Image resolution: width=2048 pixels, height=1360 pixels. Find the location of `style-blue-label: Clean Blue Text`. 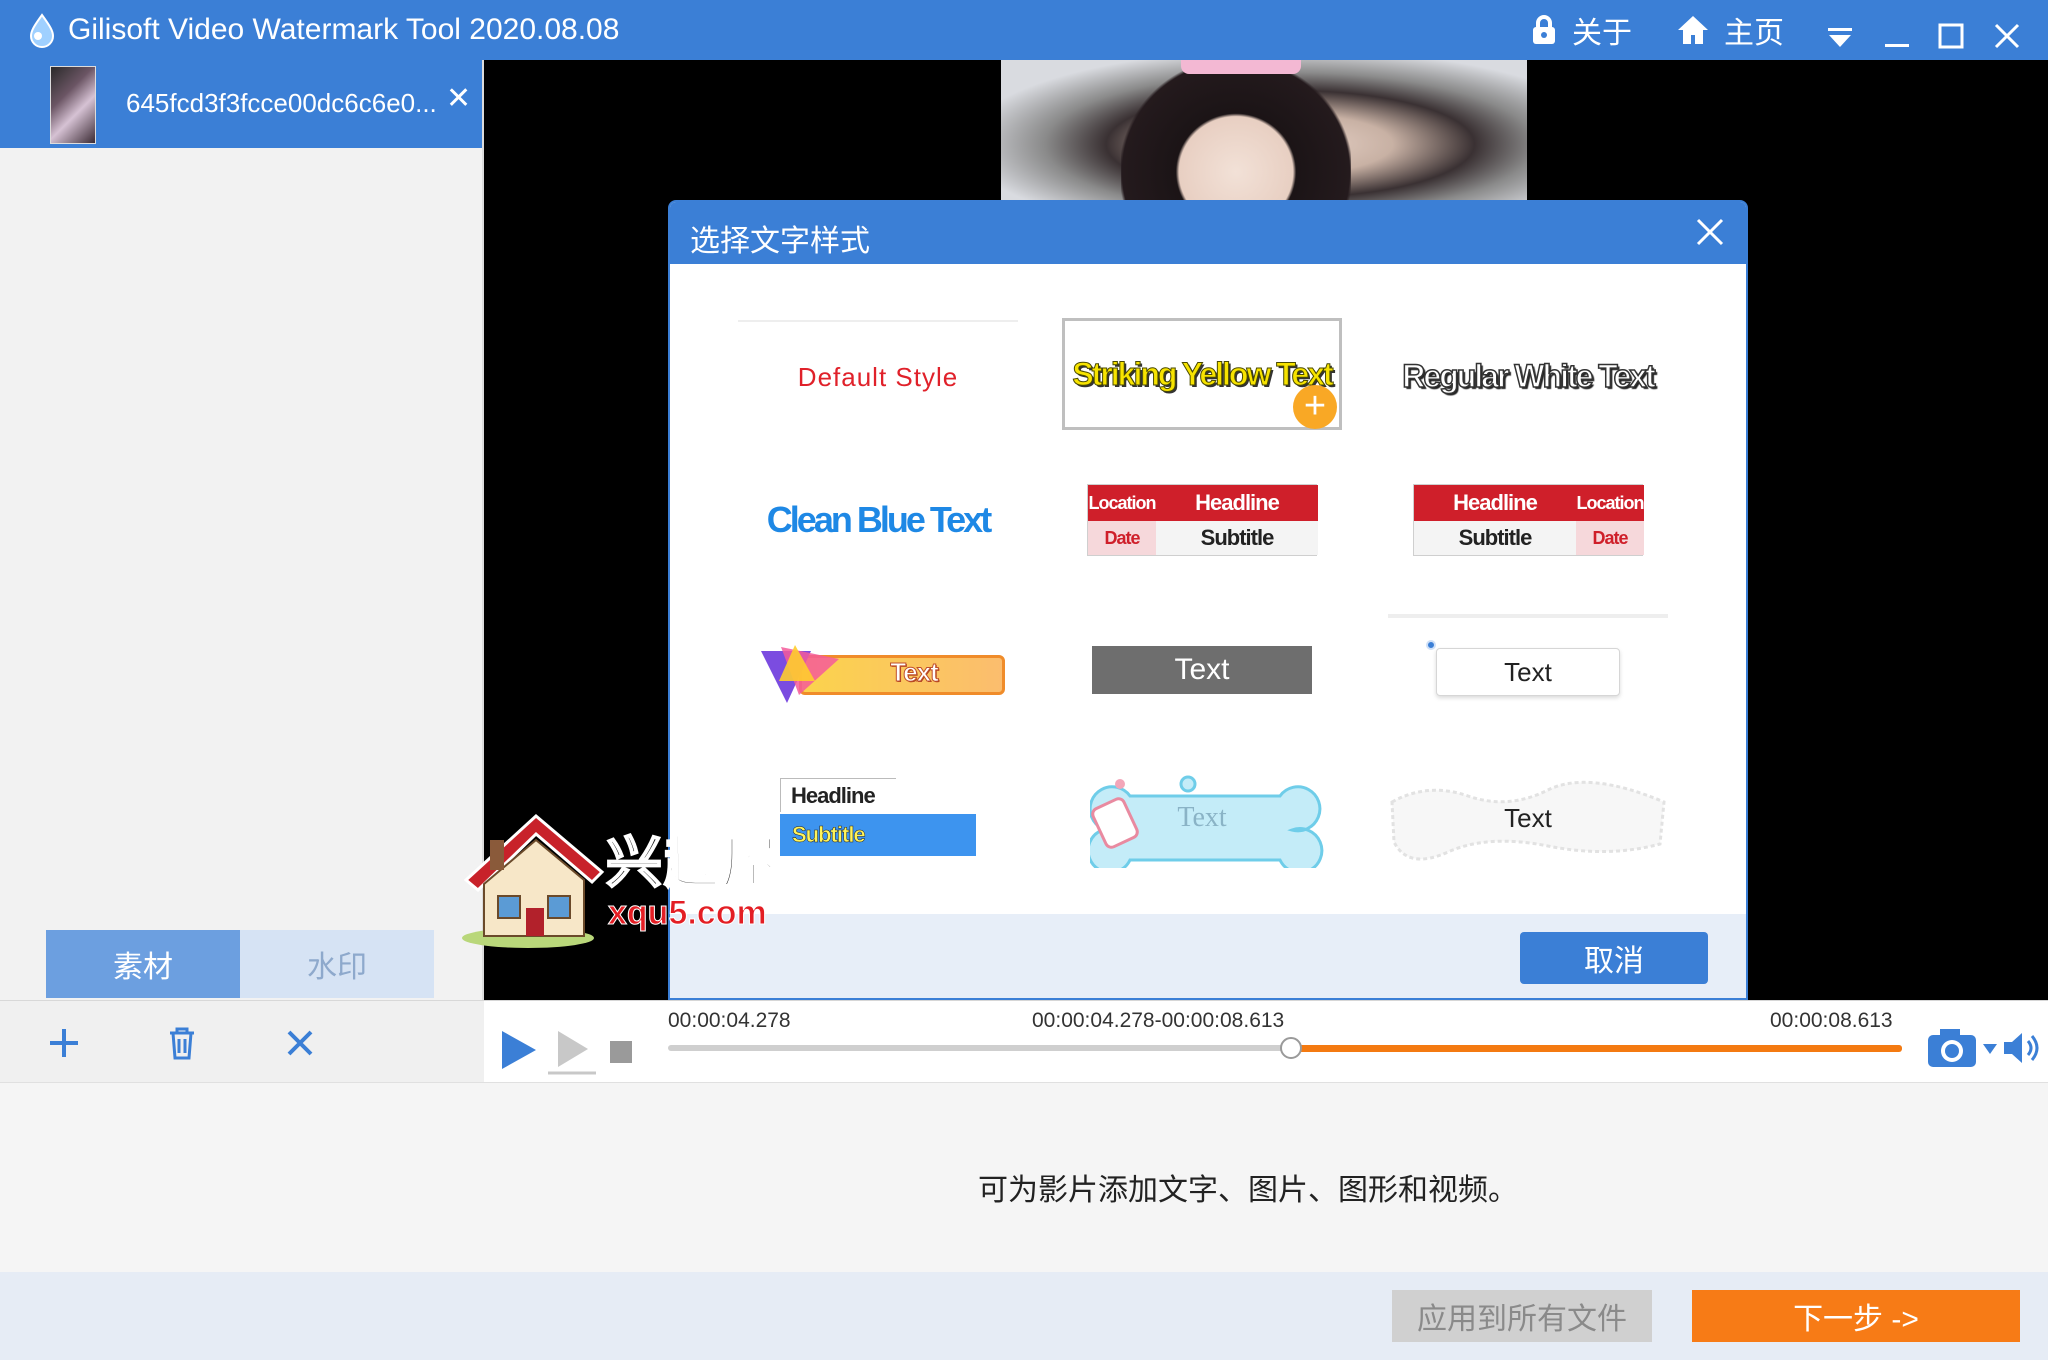

style-blue-label: Clean Blue Text is located at coordinates (879, 519).